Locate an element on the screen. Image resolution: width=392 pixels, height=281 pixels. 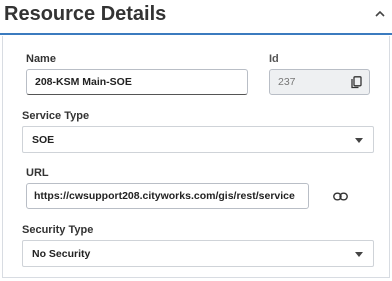
collapse-button is located at coordinates (380, 13).